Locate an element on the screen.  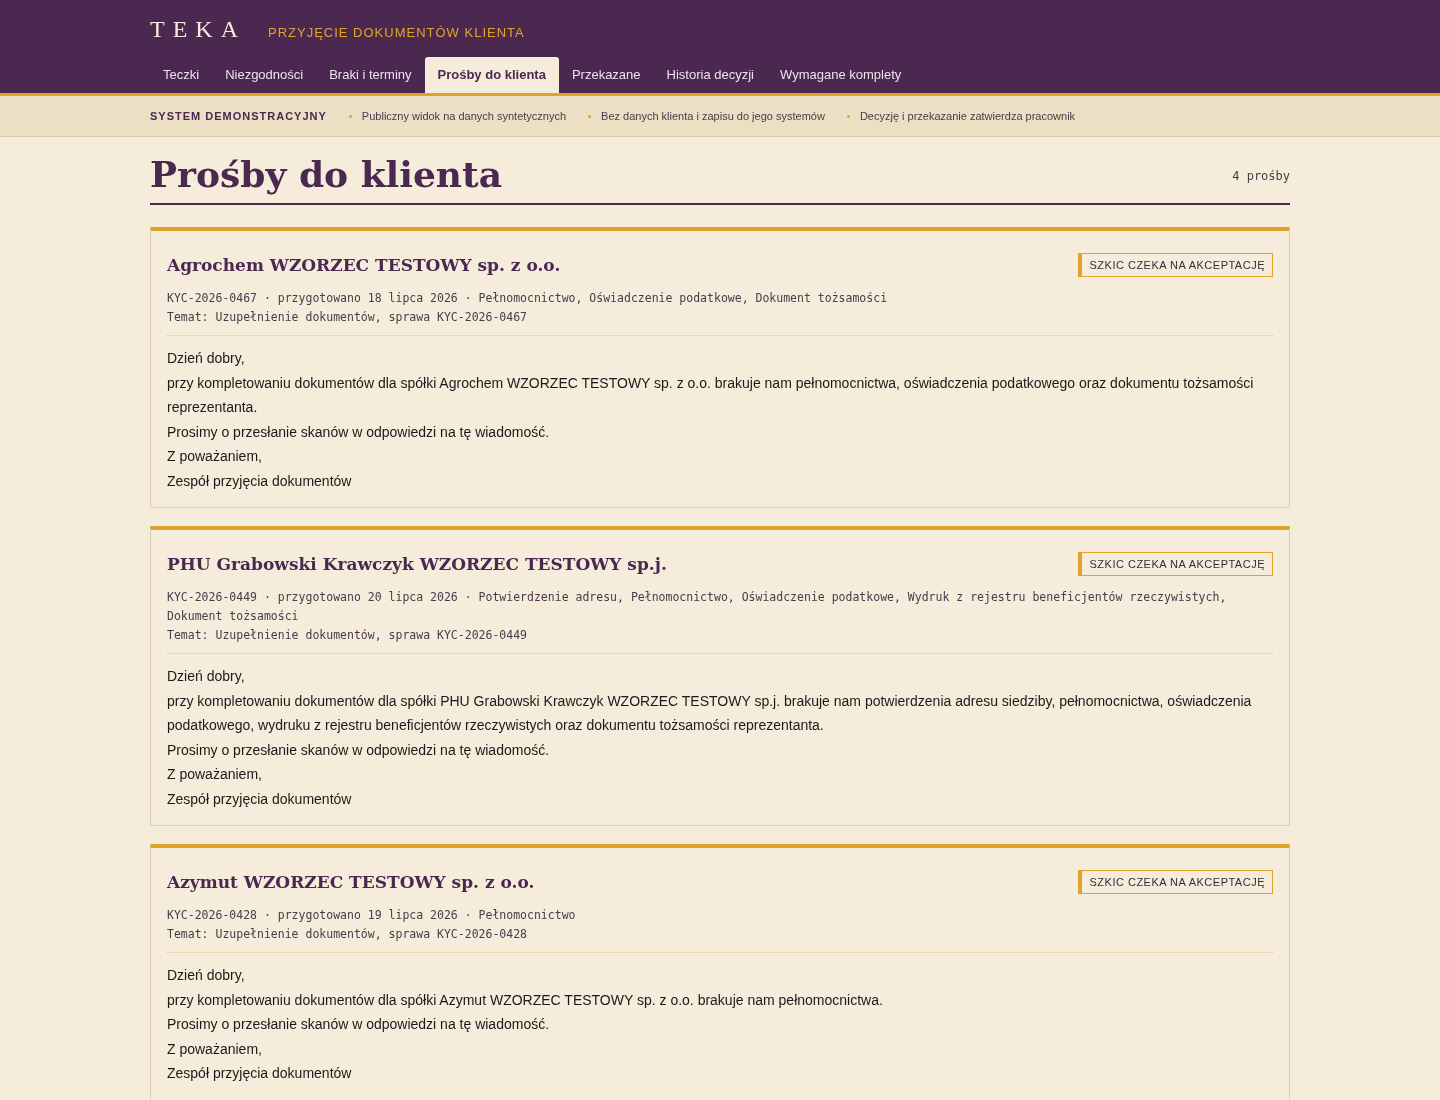
nav-tab: Niezgodności is located at coordinates (264, 75).